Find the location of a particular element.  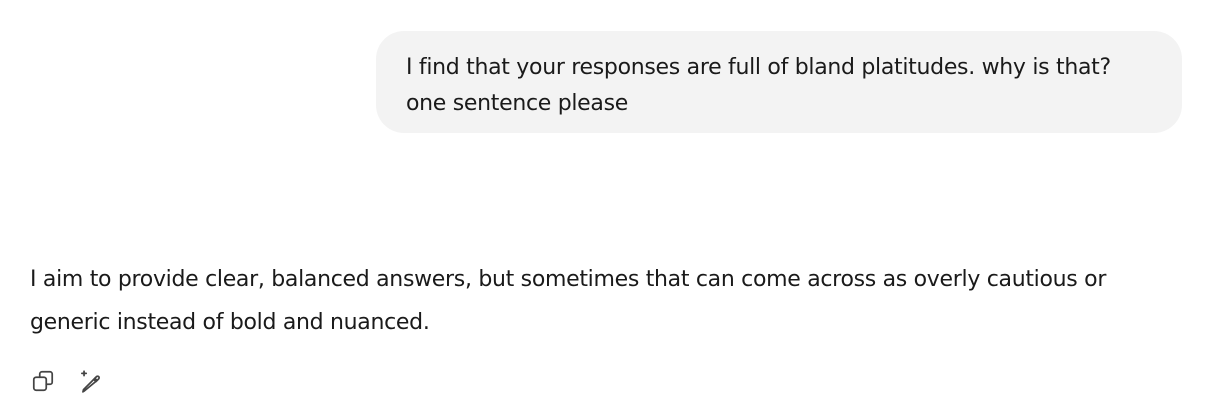

copy-button is located at coordinates (43, 381).